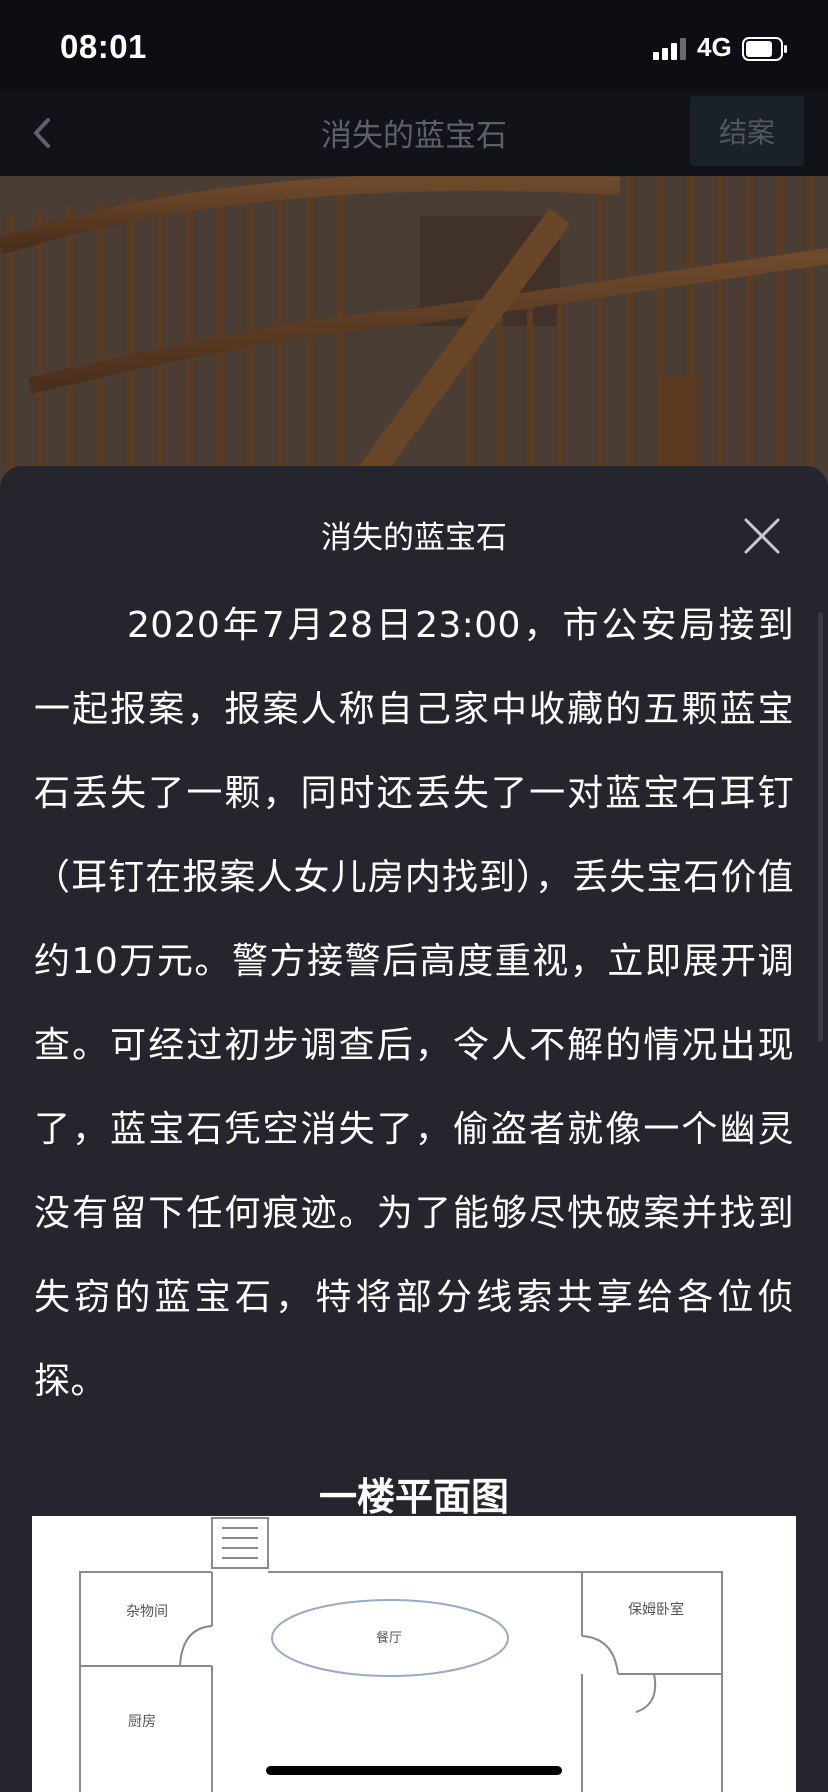 This screenshot has height=1792, width=828. What do you see at coordinates (414, 538) in the screenshot?
I see `sheet-title: 消失的蓝宝石` at bounding box center [414, 538].